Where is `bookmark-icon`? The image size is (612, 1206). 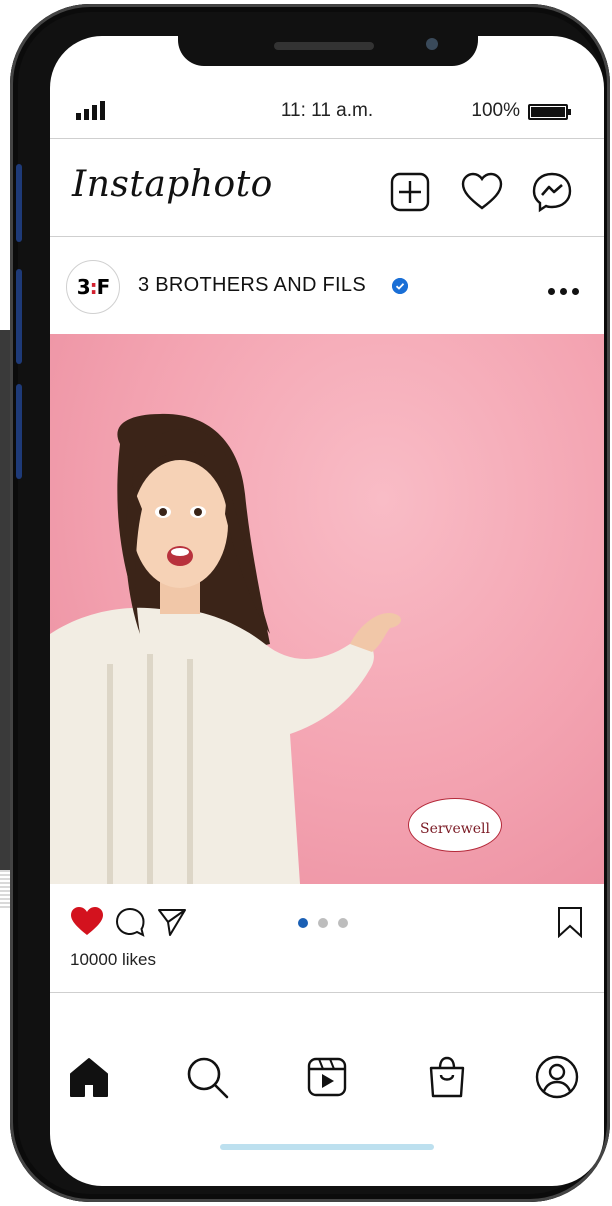
bookmark-icon is located at coordinates (570, 922).